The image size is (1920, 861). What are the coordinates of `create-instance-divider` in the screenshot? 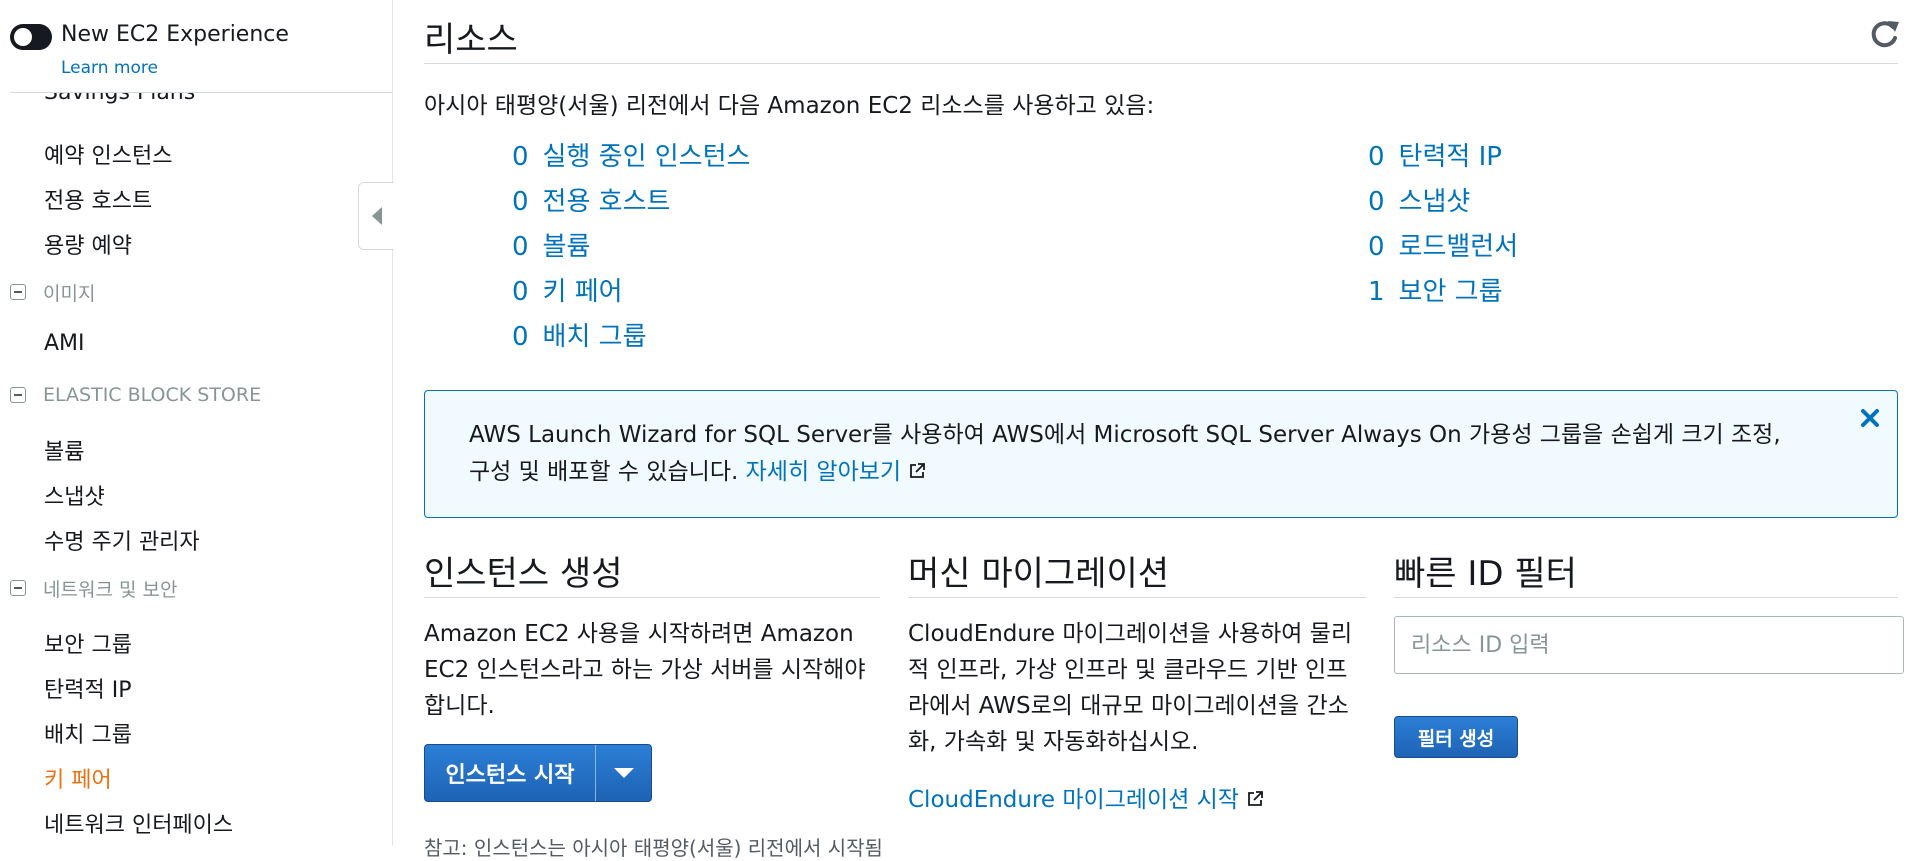 It's located at (652, 597).